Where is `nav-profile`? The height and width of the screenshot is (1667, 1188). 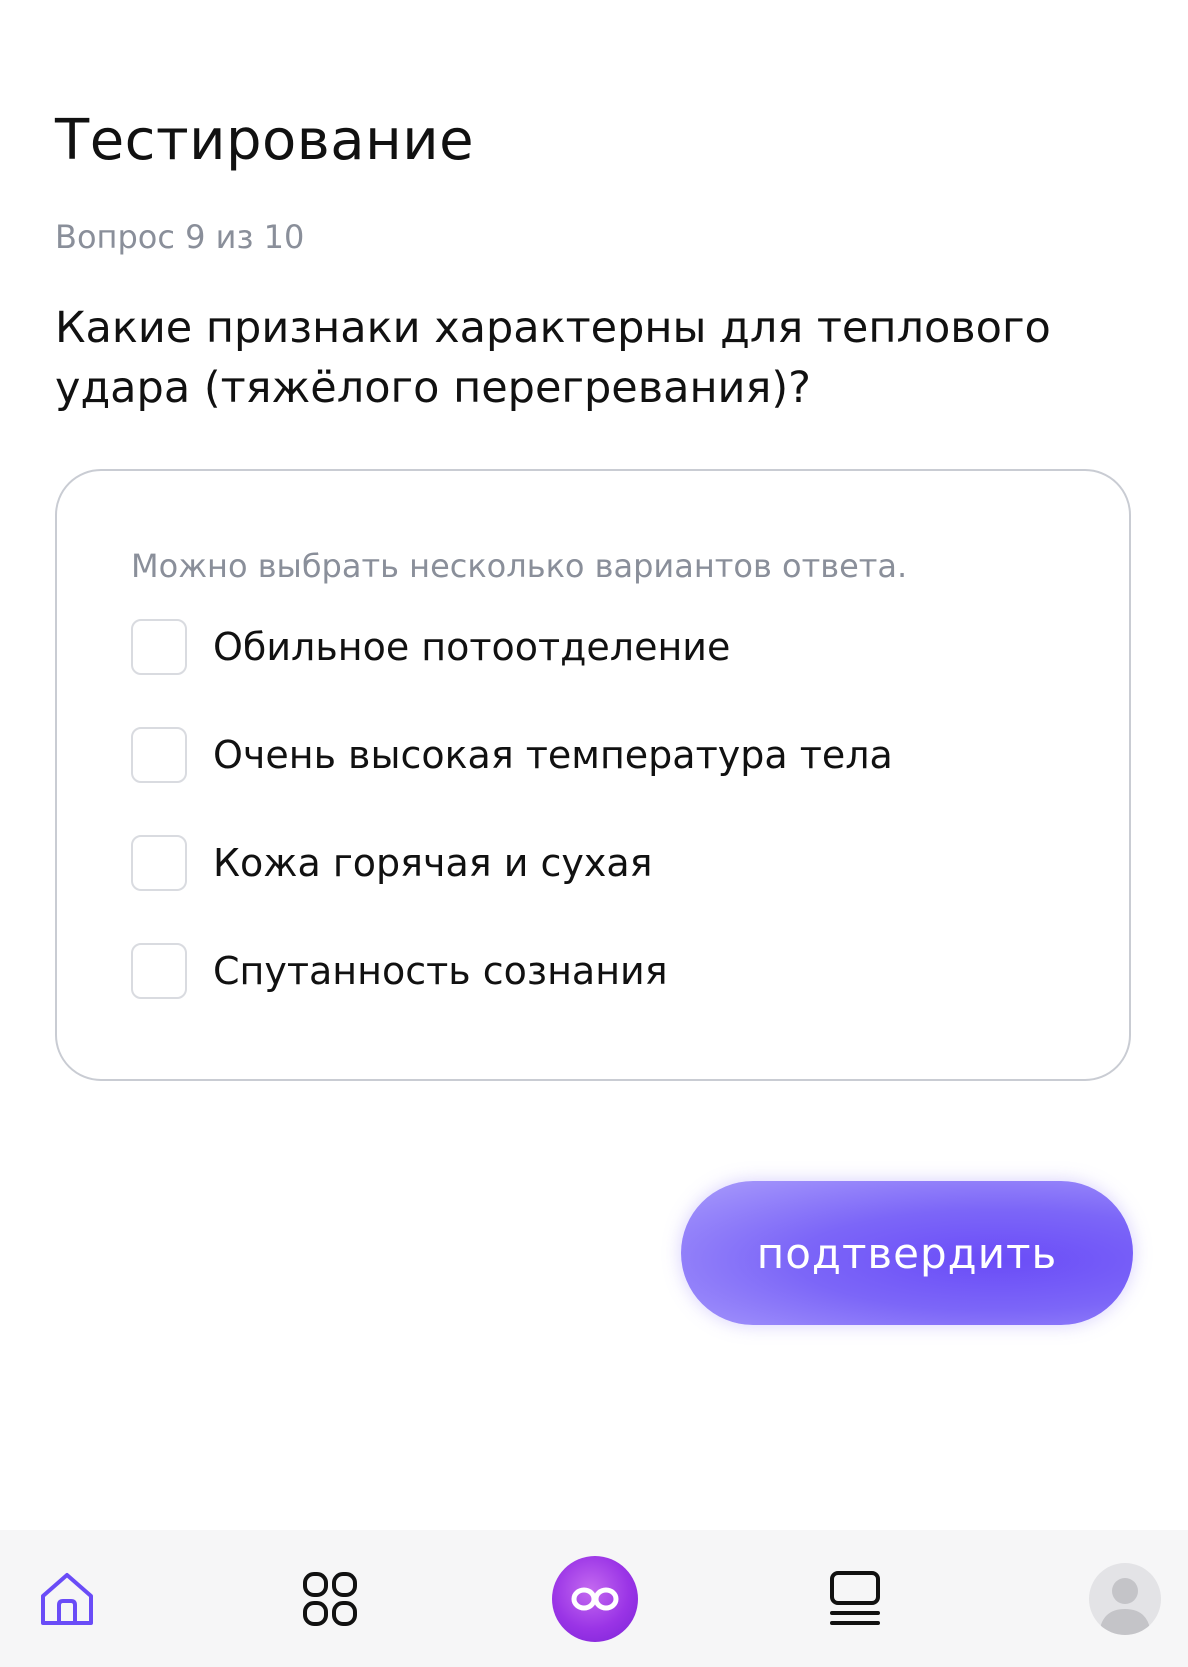 nav-profile is located at coordinates (1125, 1598).